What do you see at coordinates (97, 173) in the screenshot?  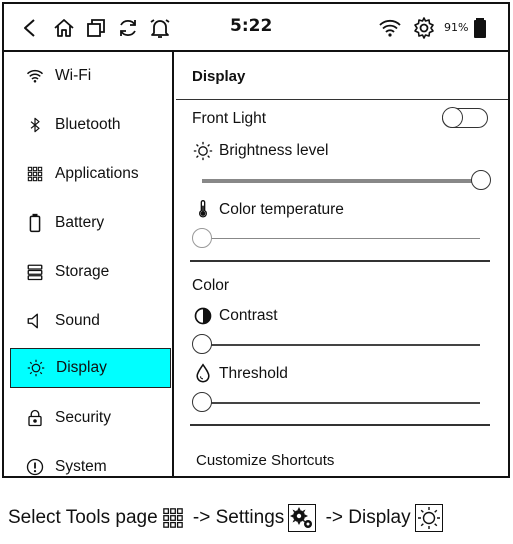 I see `sidebar-item-label: Applications` at bounding box center [97, 173].